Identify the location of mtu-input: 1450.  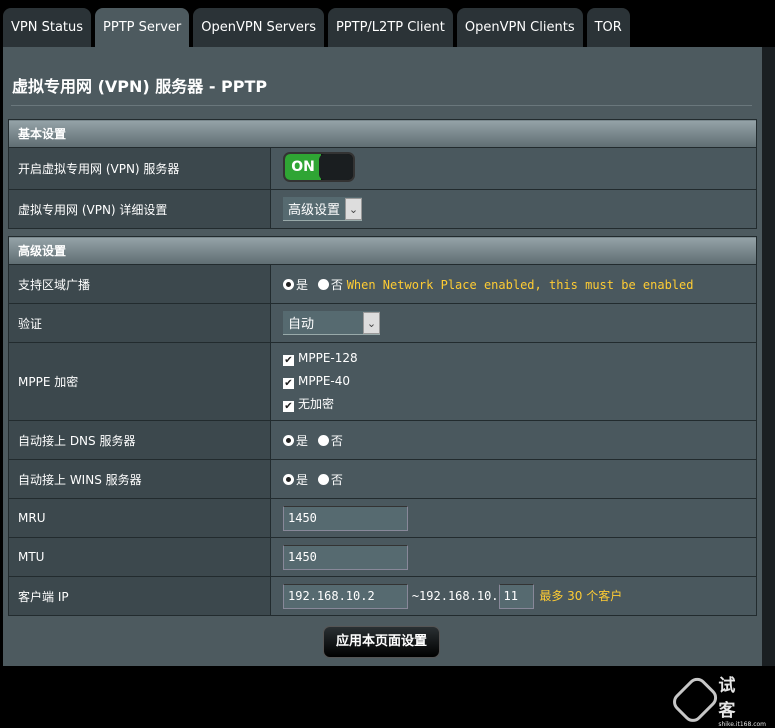
(345, 557).